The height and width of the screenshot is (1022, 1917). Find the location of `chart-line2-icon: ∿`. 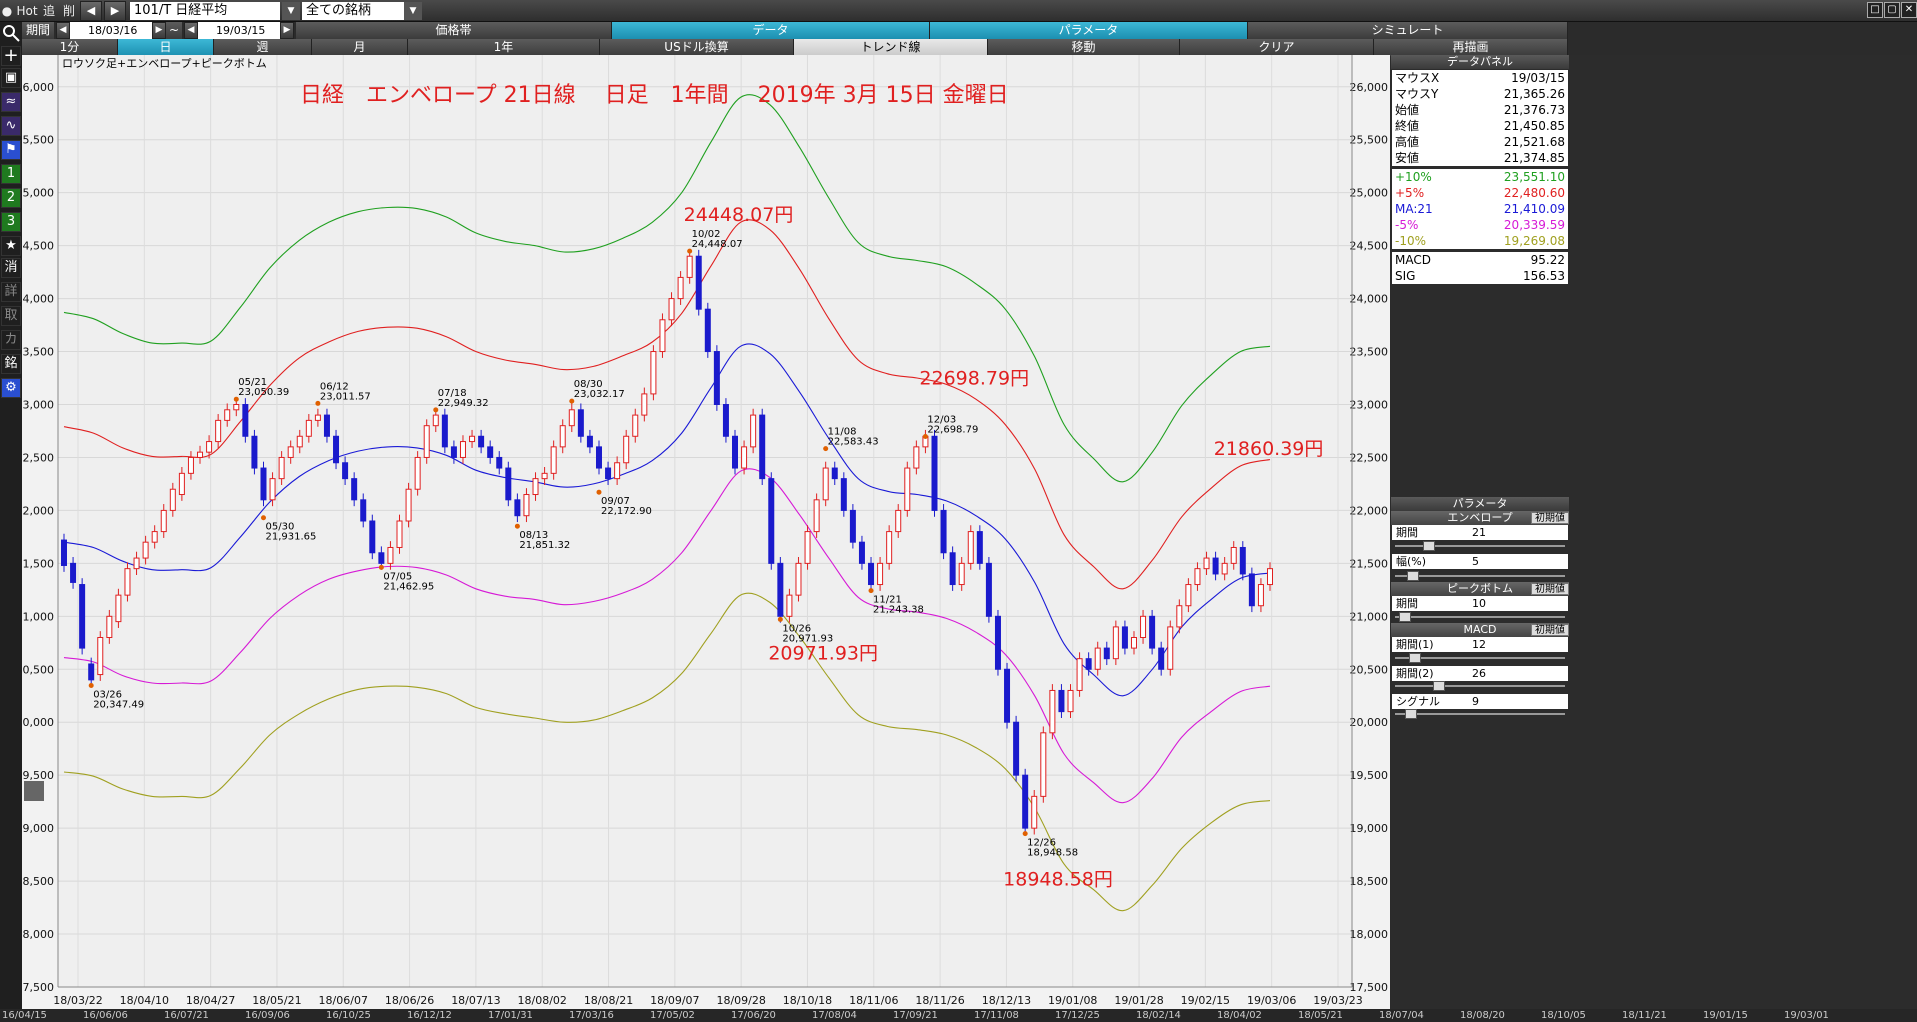

chart-line2-icon: ∿ is located at coordinates (11, 126).